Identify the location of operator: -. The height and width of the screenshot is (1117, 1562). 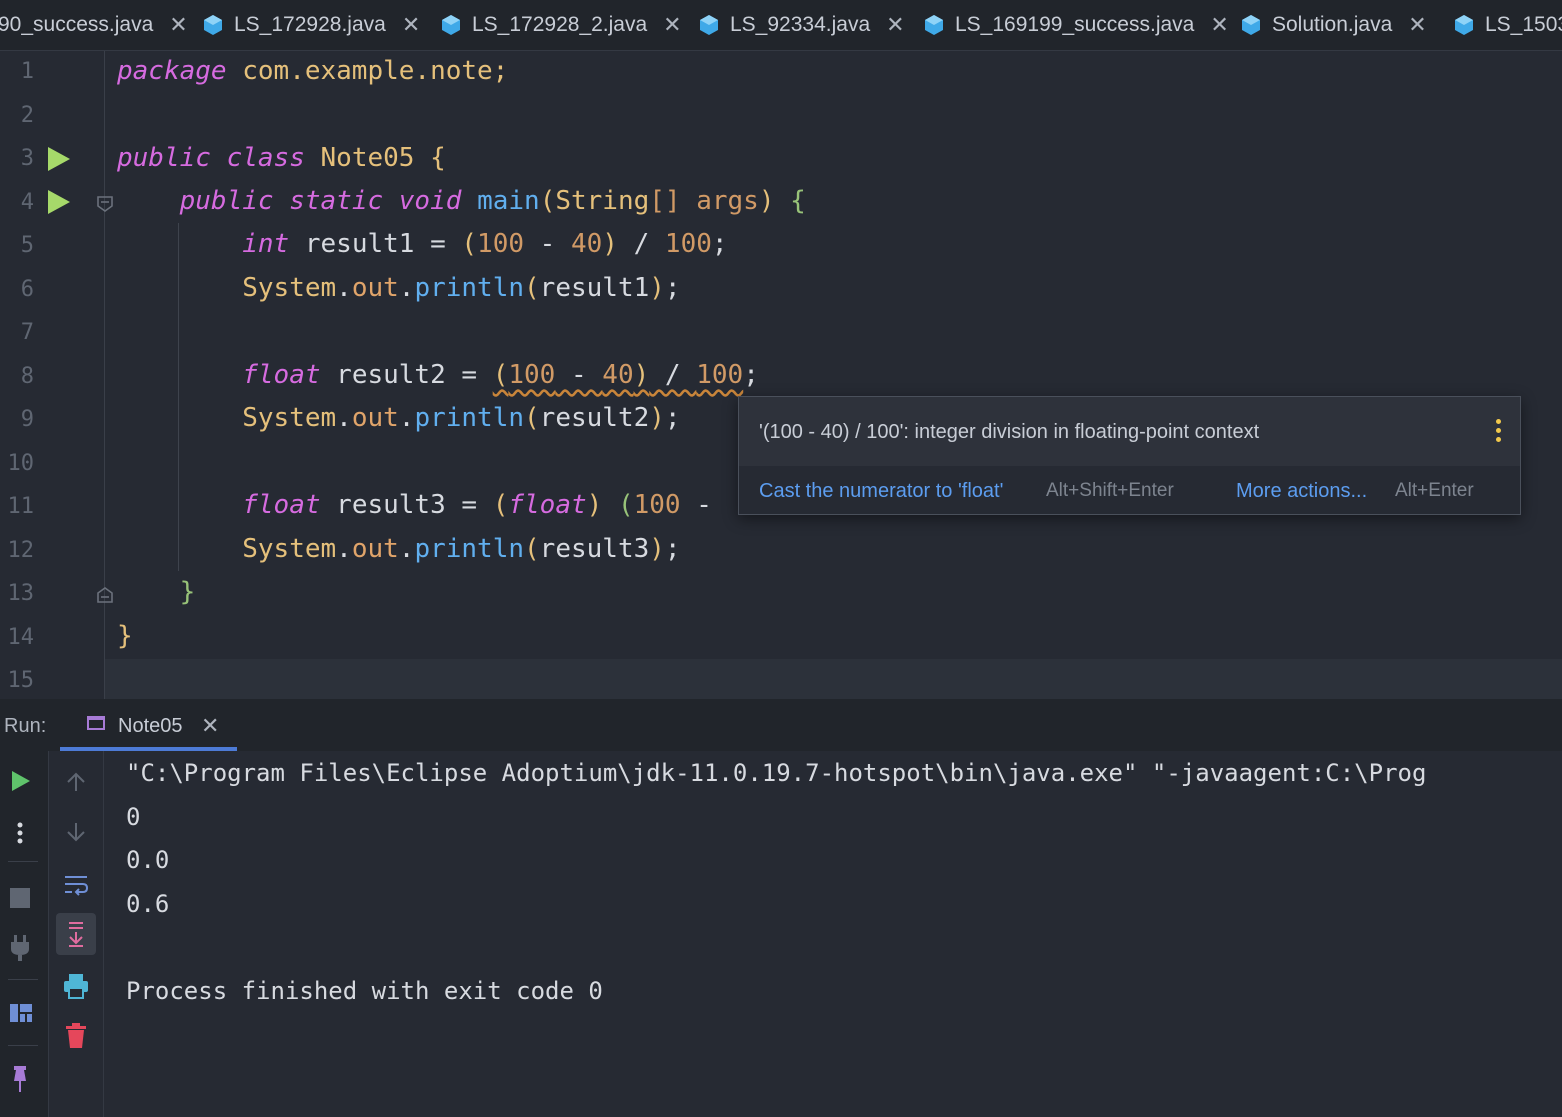
(579, 375).